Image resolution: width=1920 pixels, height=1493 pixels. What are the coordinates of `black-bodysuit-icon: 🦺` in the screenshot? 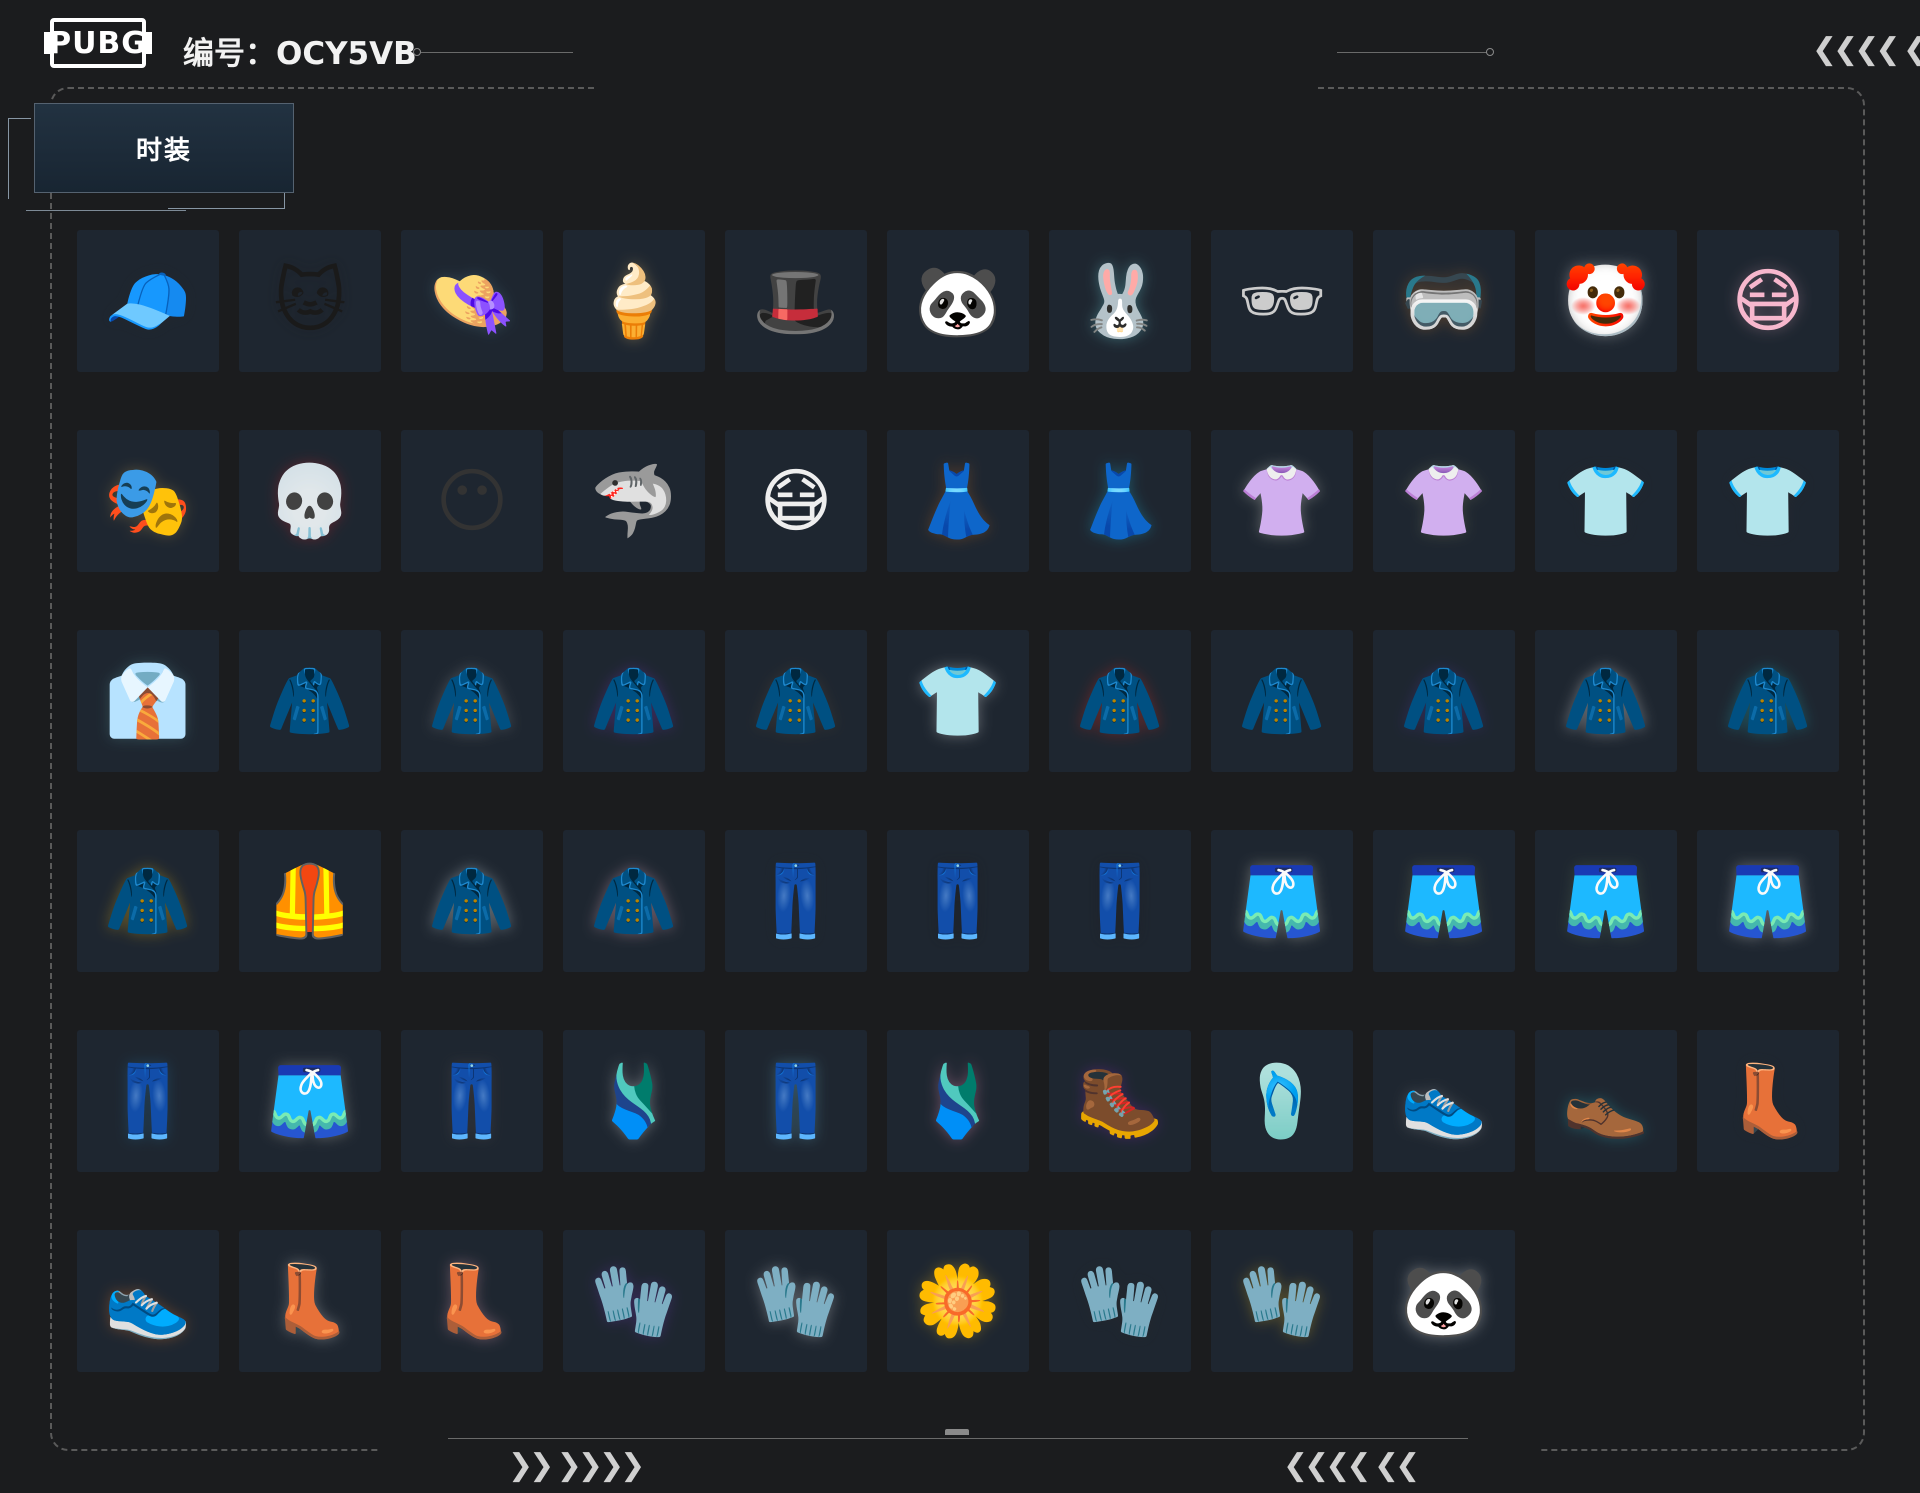 It's located at (310, 901).